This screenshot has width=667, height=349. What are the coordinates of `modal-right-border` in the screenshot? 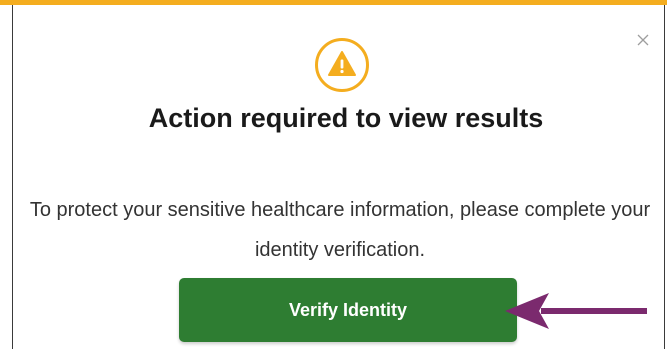 It's located at (664, 177).